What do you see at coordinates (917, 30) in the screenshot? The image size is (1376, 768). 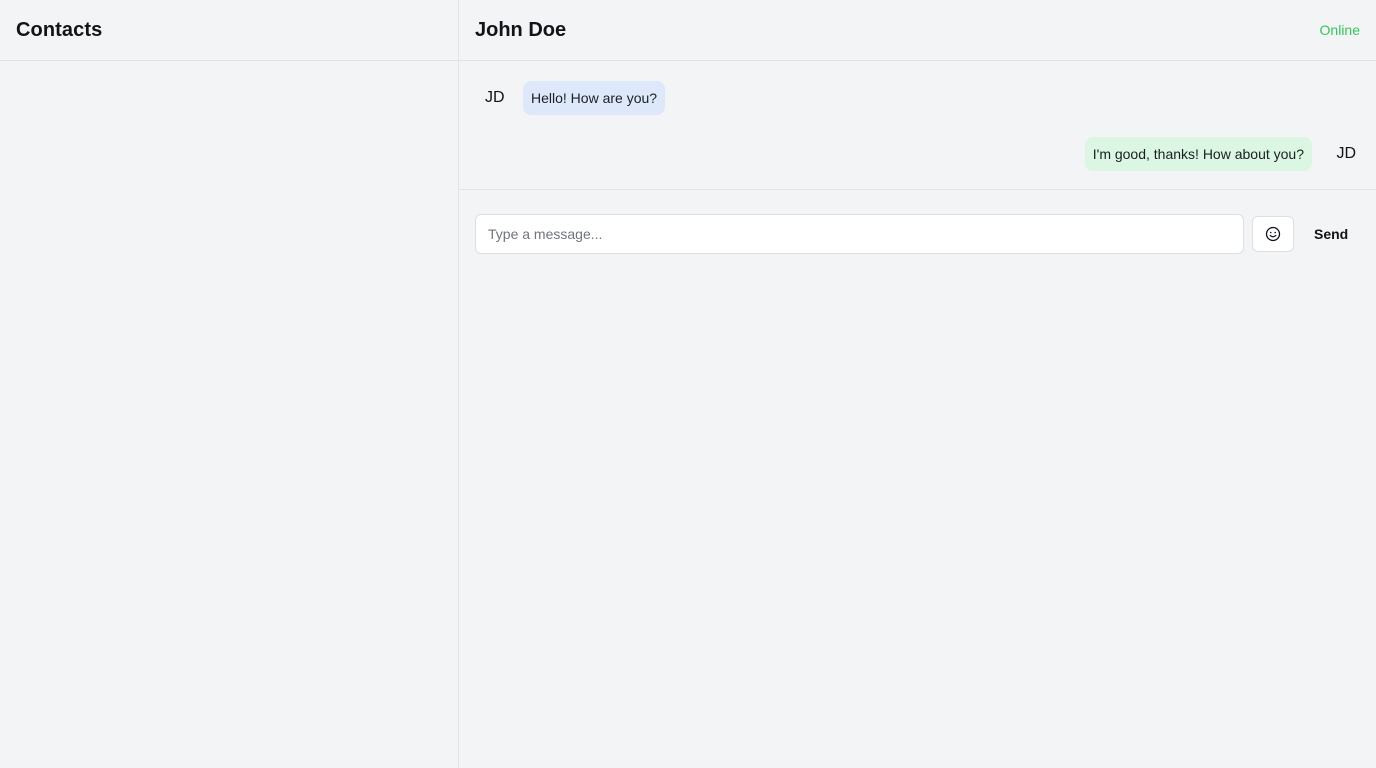 I see `chat-header: John Doe Online` at bounding box center [917, 30].